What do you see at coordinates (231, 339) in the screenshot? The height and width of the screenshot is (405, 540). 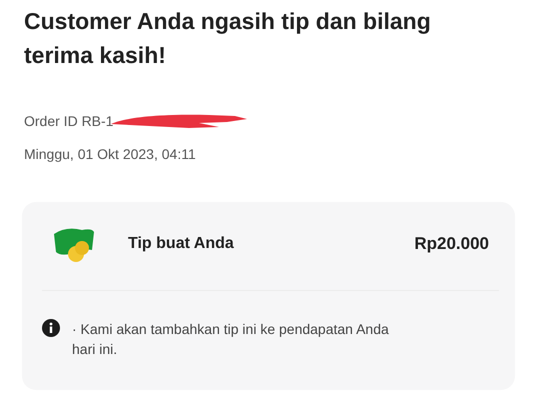 I see `tip-note: · Kami akan tambahkan tip ini ke pendapatan Anda hari ini.` at bounding box center [231, 339].